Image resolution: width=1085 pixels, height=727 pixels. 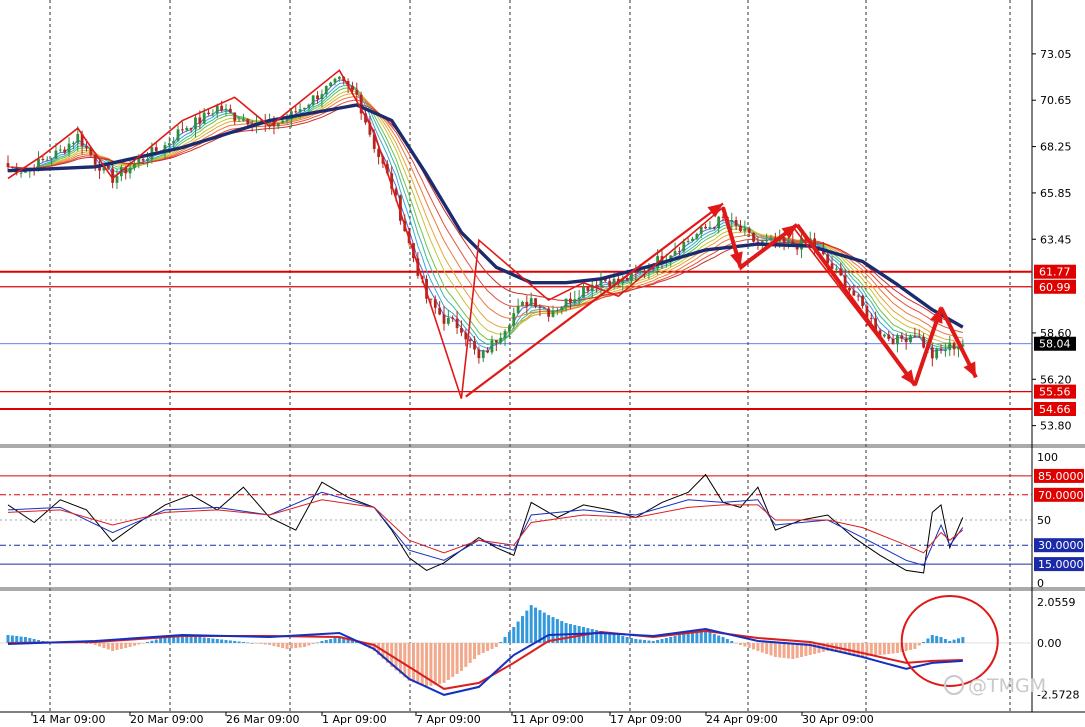 I want to click on price-tick-label-0: 73.05, so click(x=1056, y=54).